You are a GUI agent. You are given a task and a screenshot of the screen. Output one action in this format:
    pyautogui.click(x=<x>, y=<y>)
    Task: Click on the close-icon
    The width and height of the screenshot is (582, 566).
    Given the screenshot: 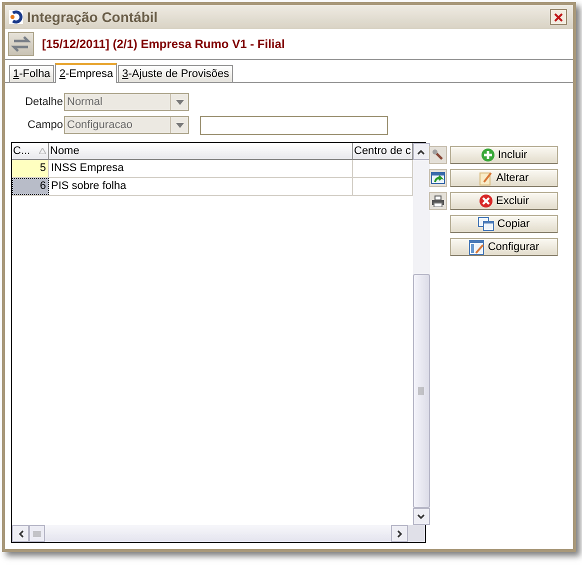 What is the action you would take?
    pyautogui.click(x=558, y=17)
    